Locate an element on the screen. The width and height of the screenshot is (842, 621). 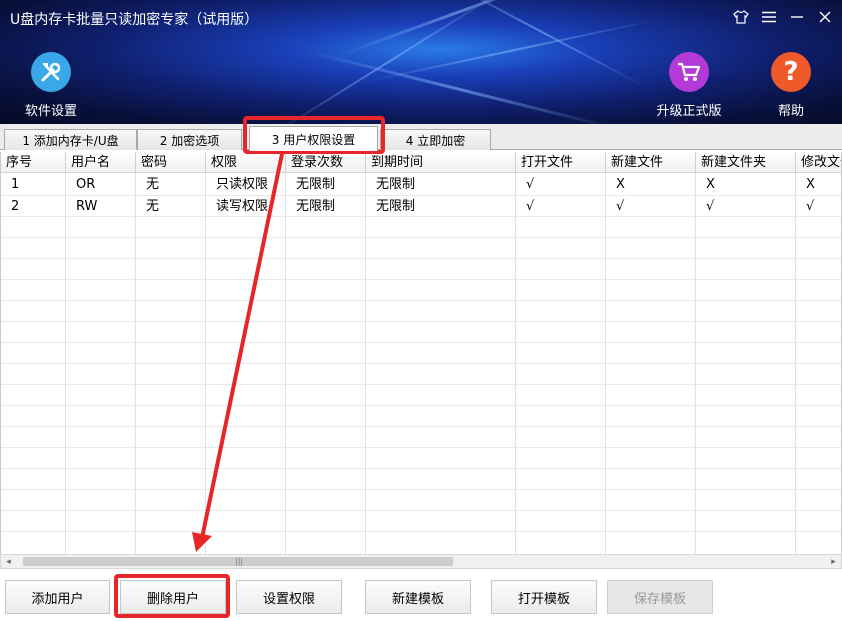
col-header-password: 密码 is located at coordinates (171, 162).